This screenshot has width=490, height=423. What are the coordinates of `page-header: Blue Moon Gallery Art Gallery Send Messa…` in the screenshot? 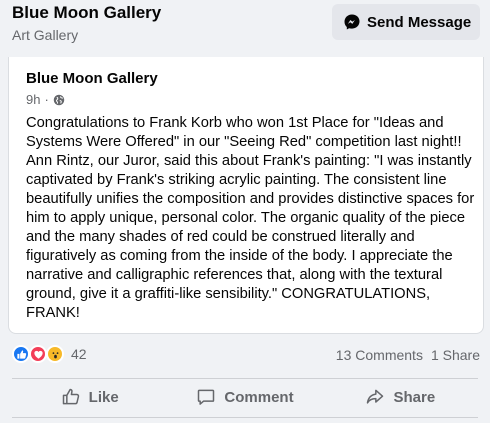 It's located at (245, 28).